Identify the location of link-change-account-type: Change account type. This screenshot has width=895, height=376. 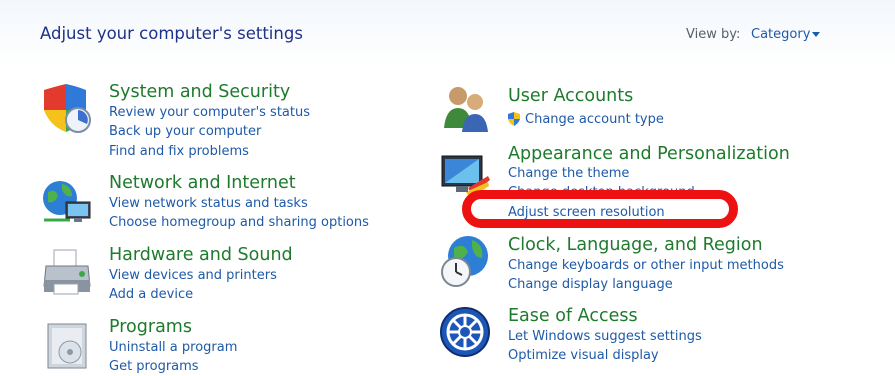
(594, 120).